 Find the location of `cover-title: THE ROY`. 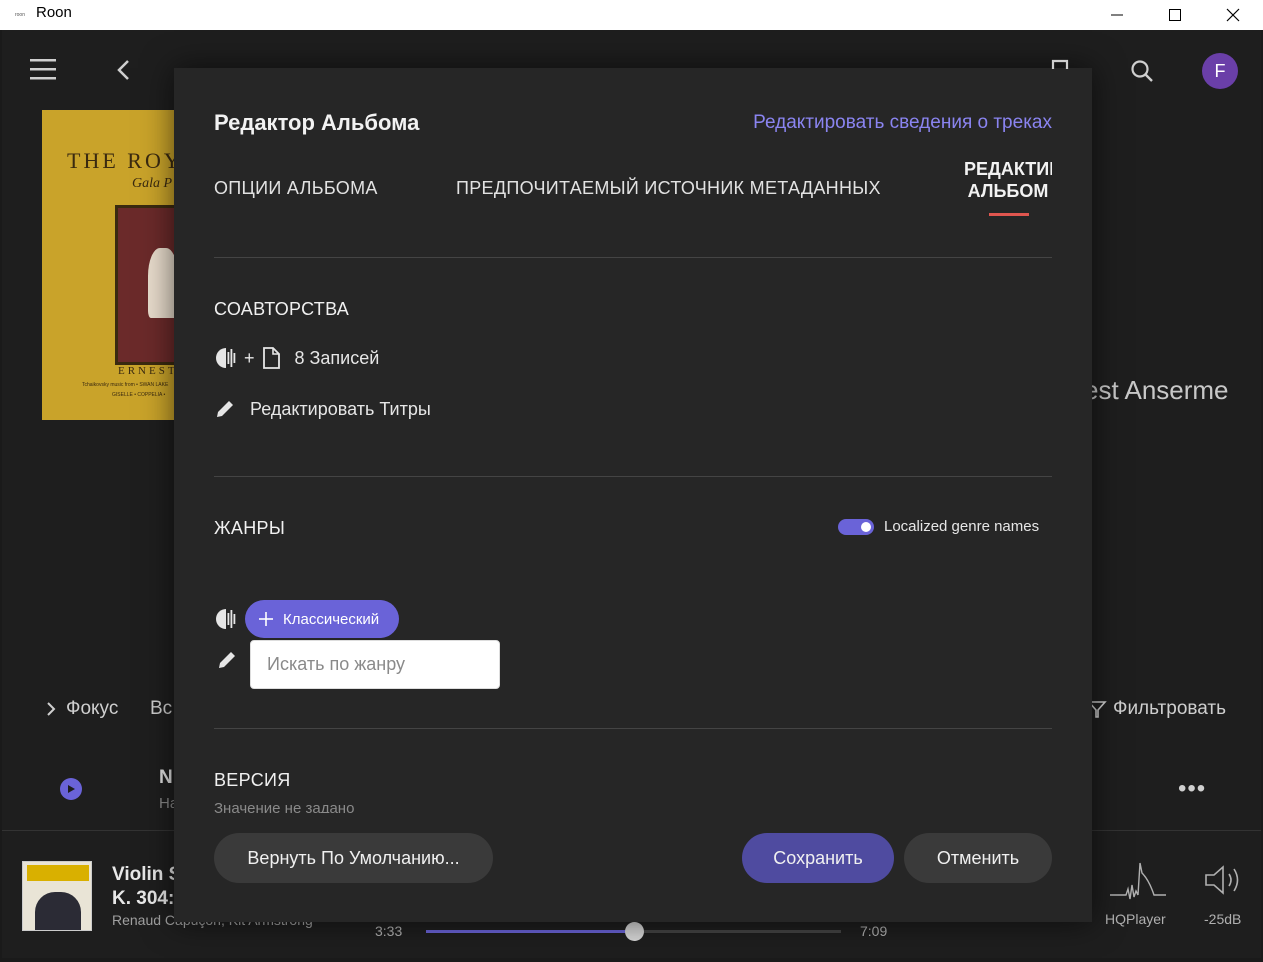

cover-title: THE ROY is located at coordinates (124, 160).